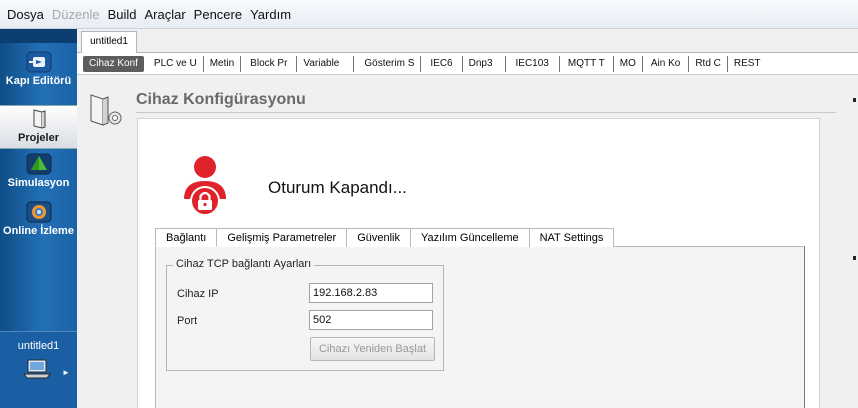  Describe the element at coordinates (467, 41) in the screenshot. I see `document-tab-strip: untitled1` at that location.